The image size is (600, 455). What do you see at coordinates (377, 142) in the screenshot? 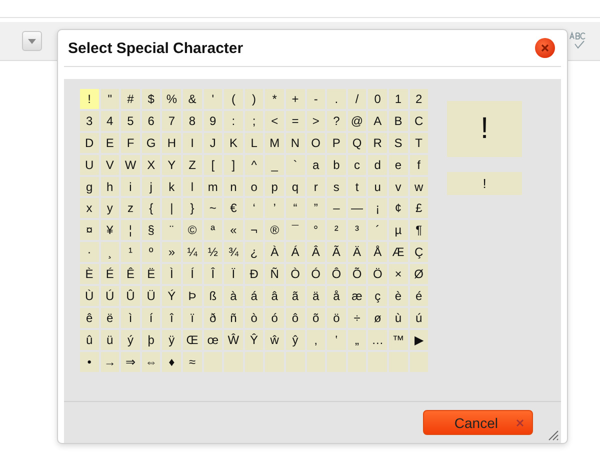
I see `character-cell: R` at bounding box center [377, 142].